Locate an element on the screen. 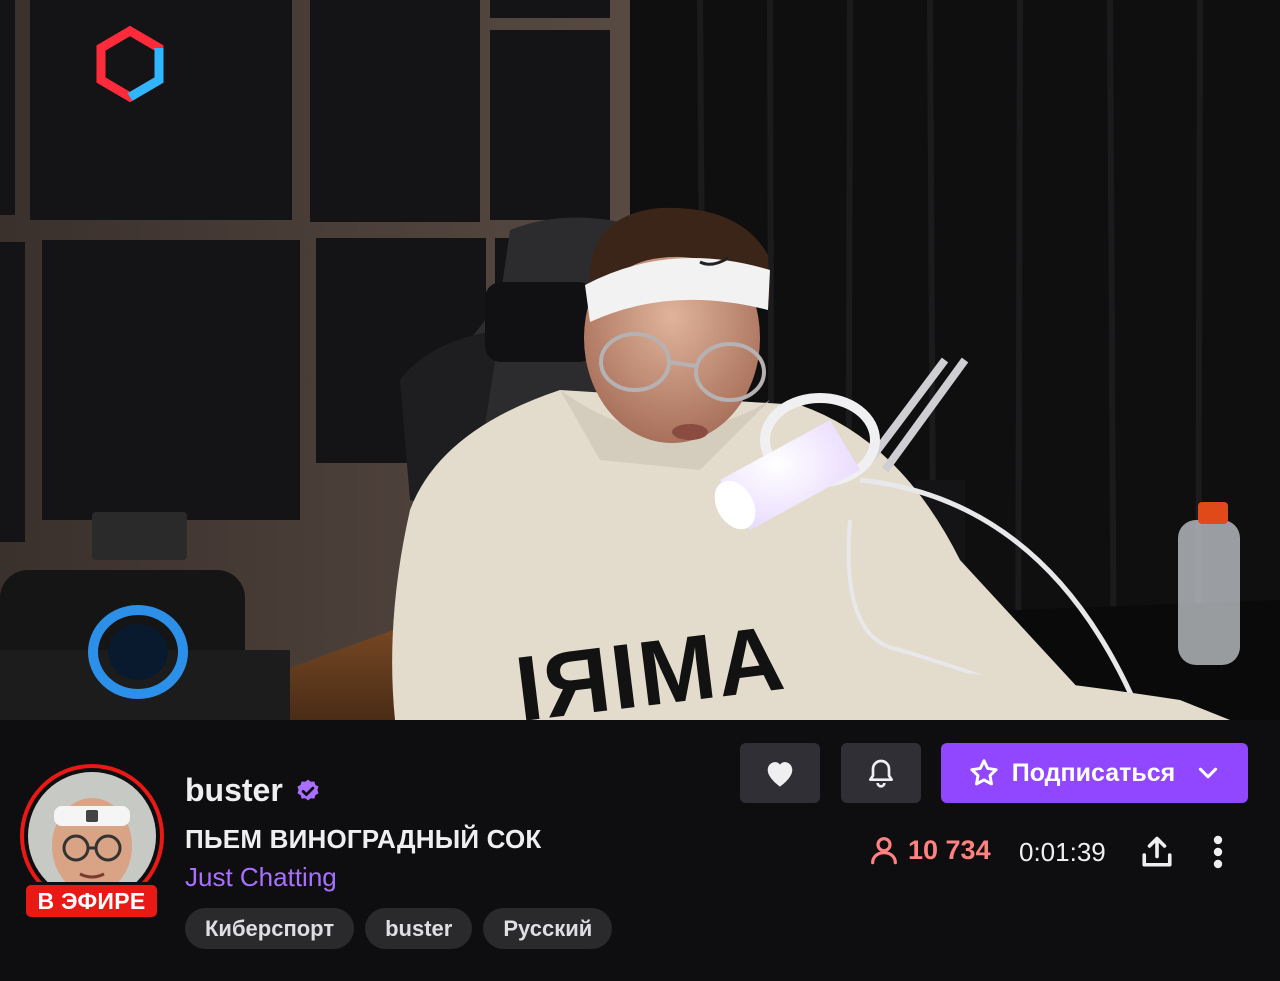 The height and width of the screenshot is (981, 1280). stream-uptime: 0:01:39 is located at coordinates (1062, 852).